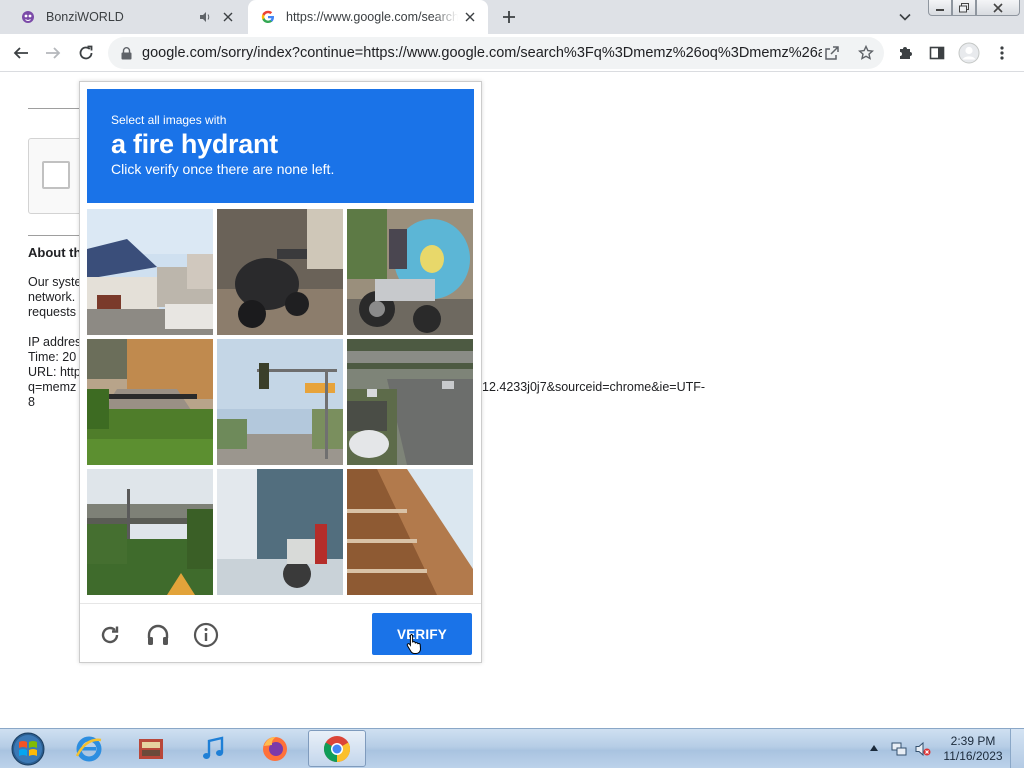  Describe the element at coordinates (372, 17) in the screenshot. I see `tab-title: https://www.google.com/search?` at that location.